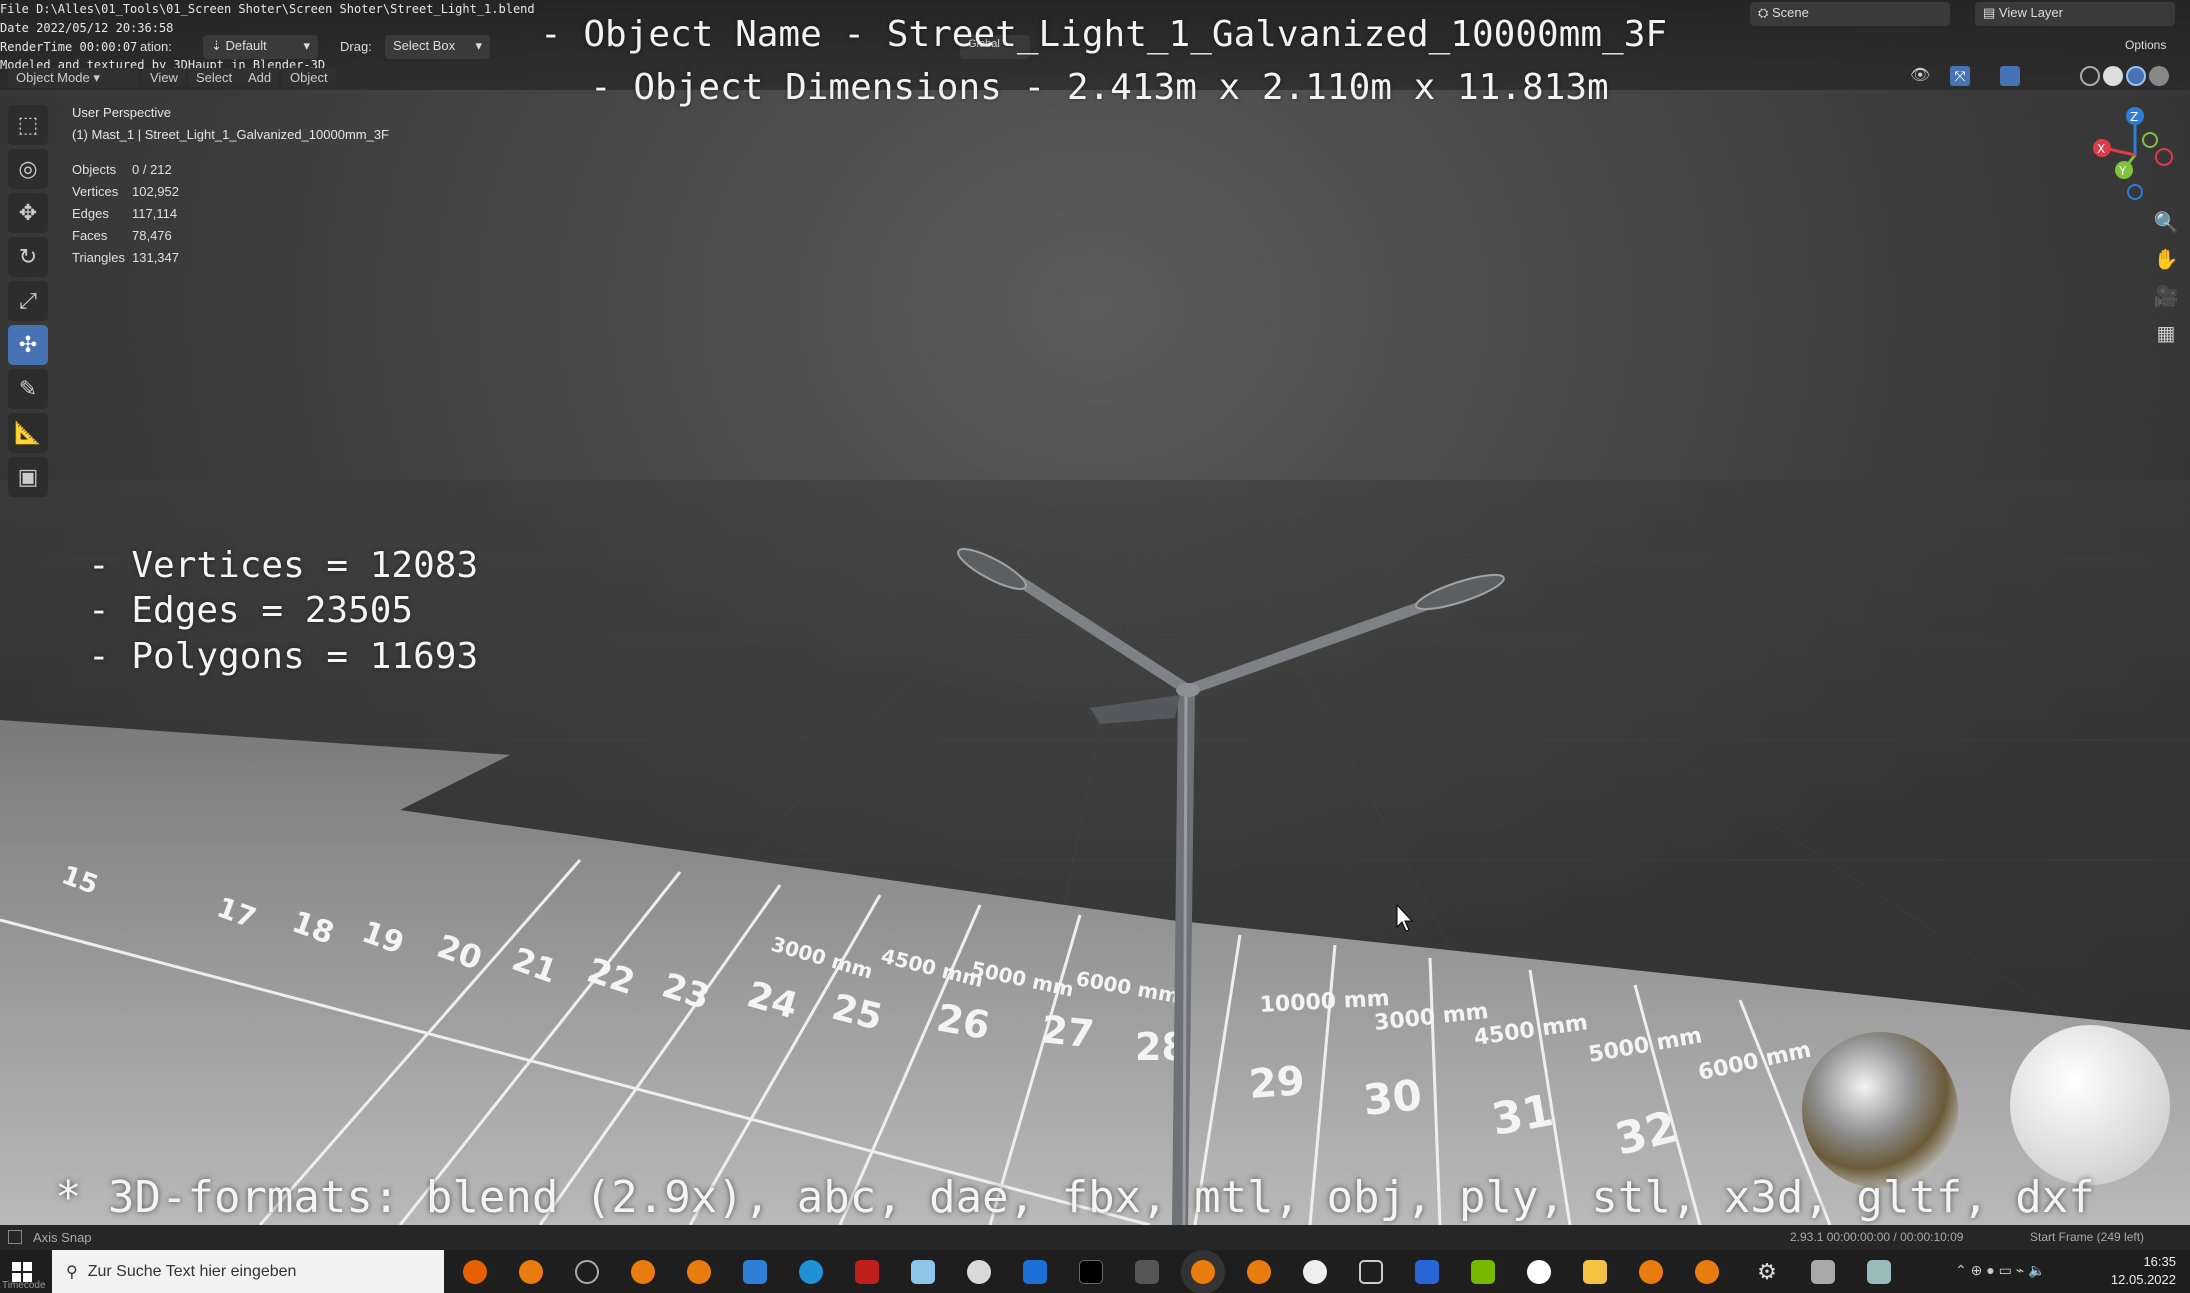 The image size is (2190, 1293). I want to click on timecode-label: Timecode, so click(24, 1285).